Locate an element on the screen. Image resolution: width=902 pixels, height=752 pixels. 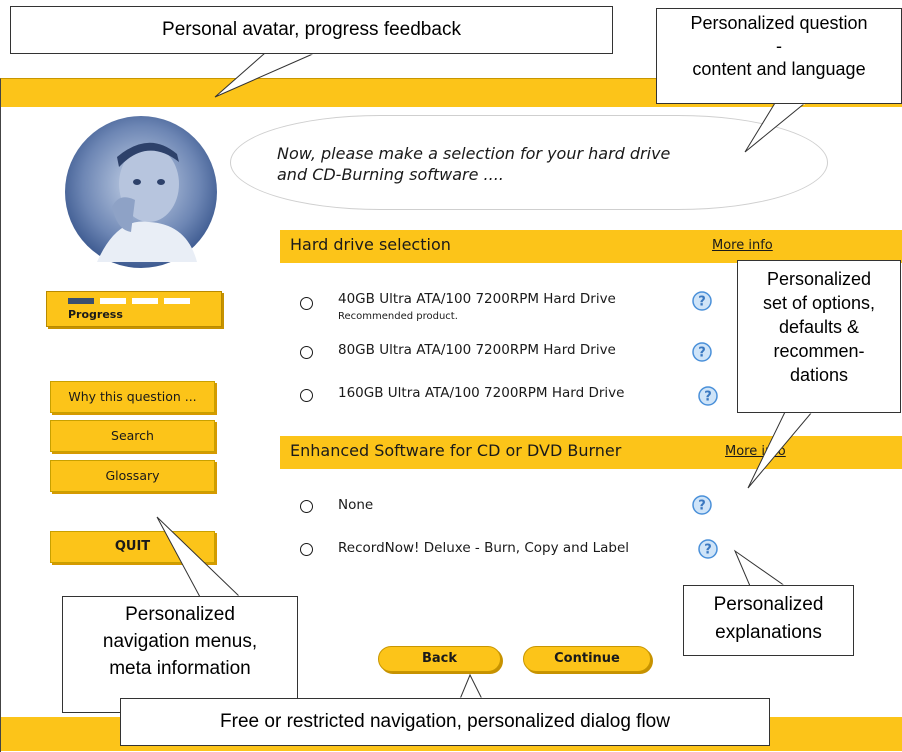
hard-drive-option-160gb-radio is located at coordinates (306, 395).